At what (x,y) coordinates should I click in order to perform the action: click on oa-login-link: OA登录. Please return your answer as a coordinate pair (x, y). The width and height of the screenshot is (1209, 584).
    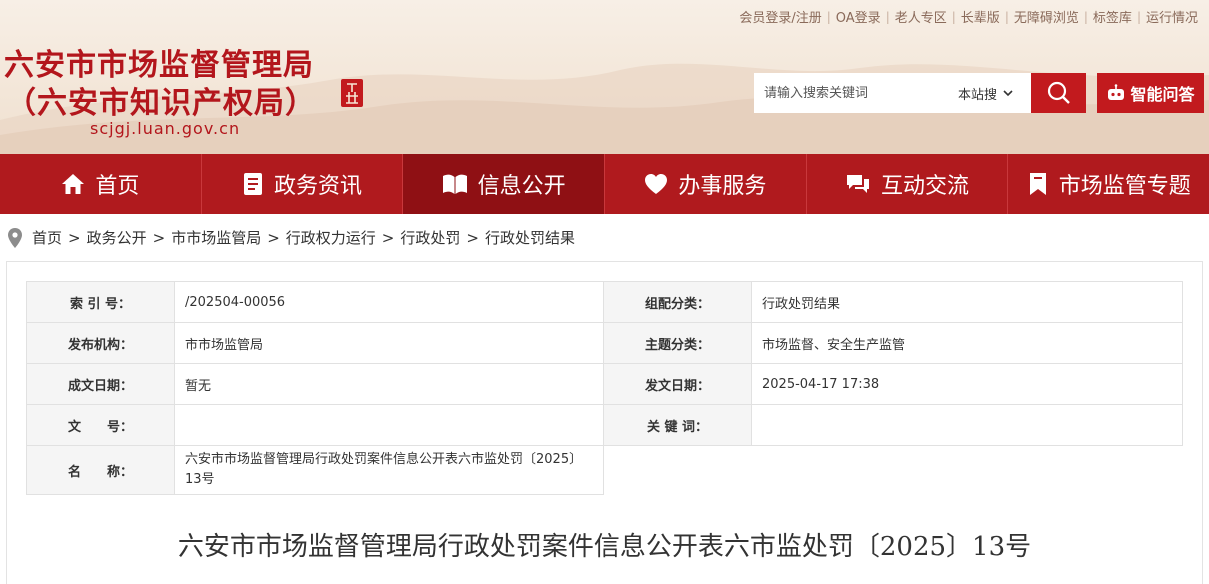
    Looking at the image, I should click on (858, 16).